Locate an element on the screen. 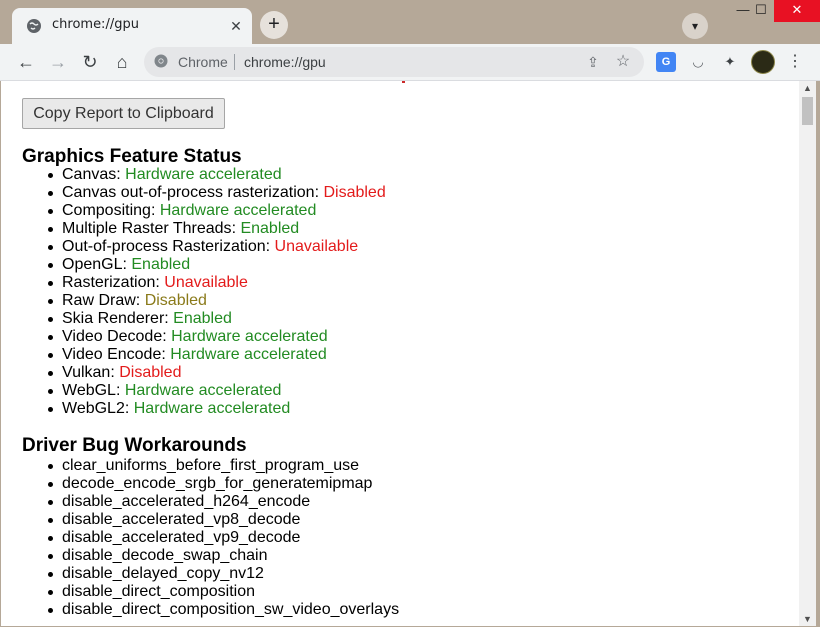  home-icon: ⌂ is located at coordinates (122, 62).